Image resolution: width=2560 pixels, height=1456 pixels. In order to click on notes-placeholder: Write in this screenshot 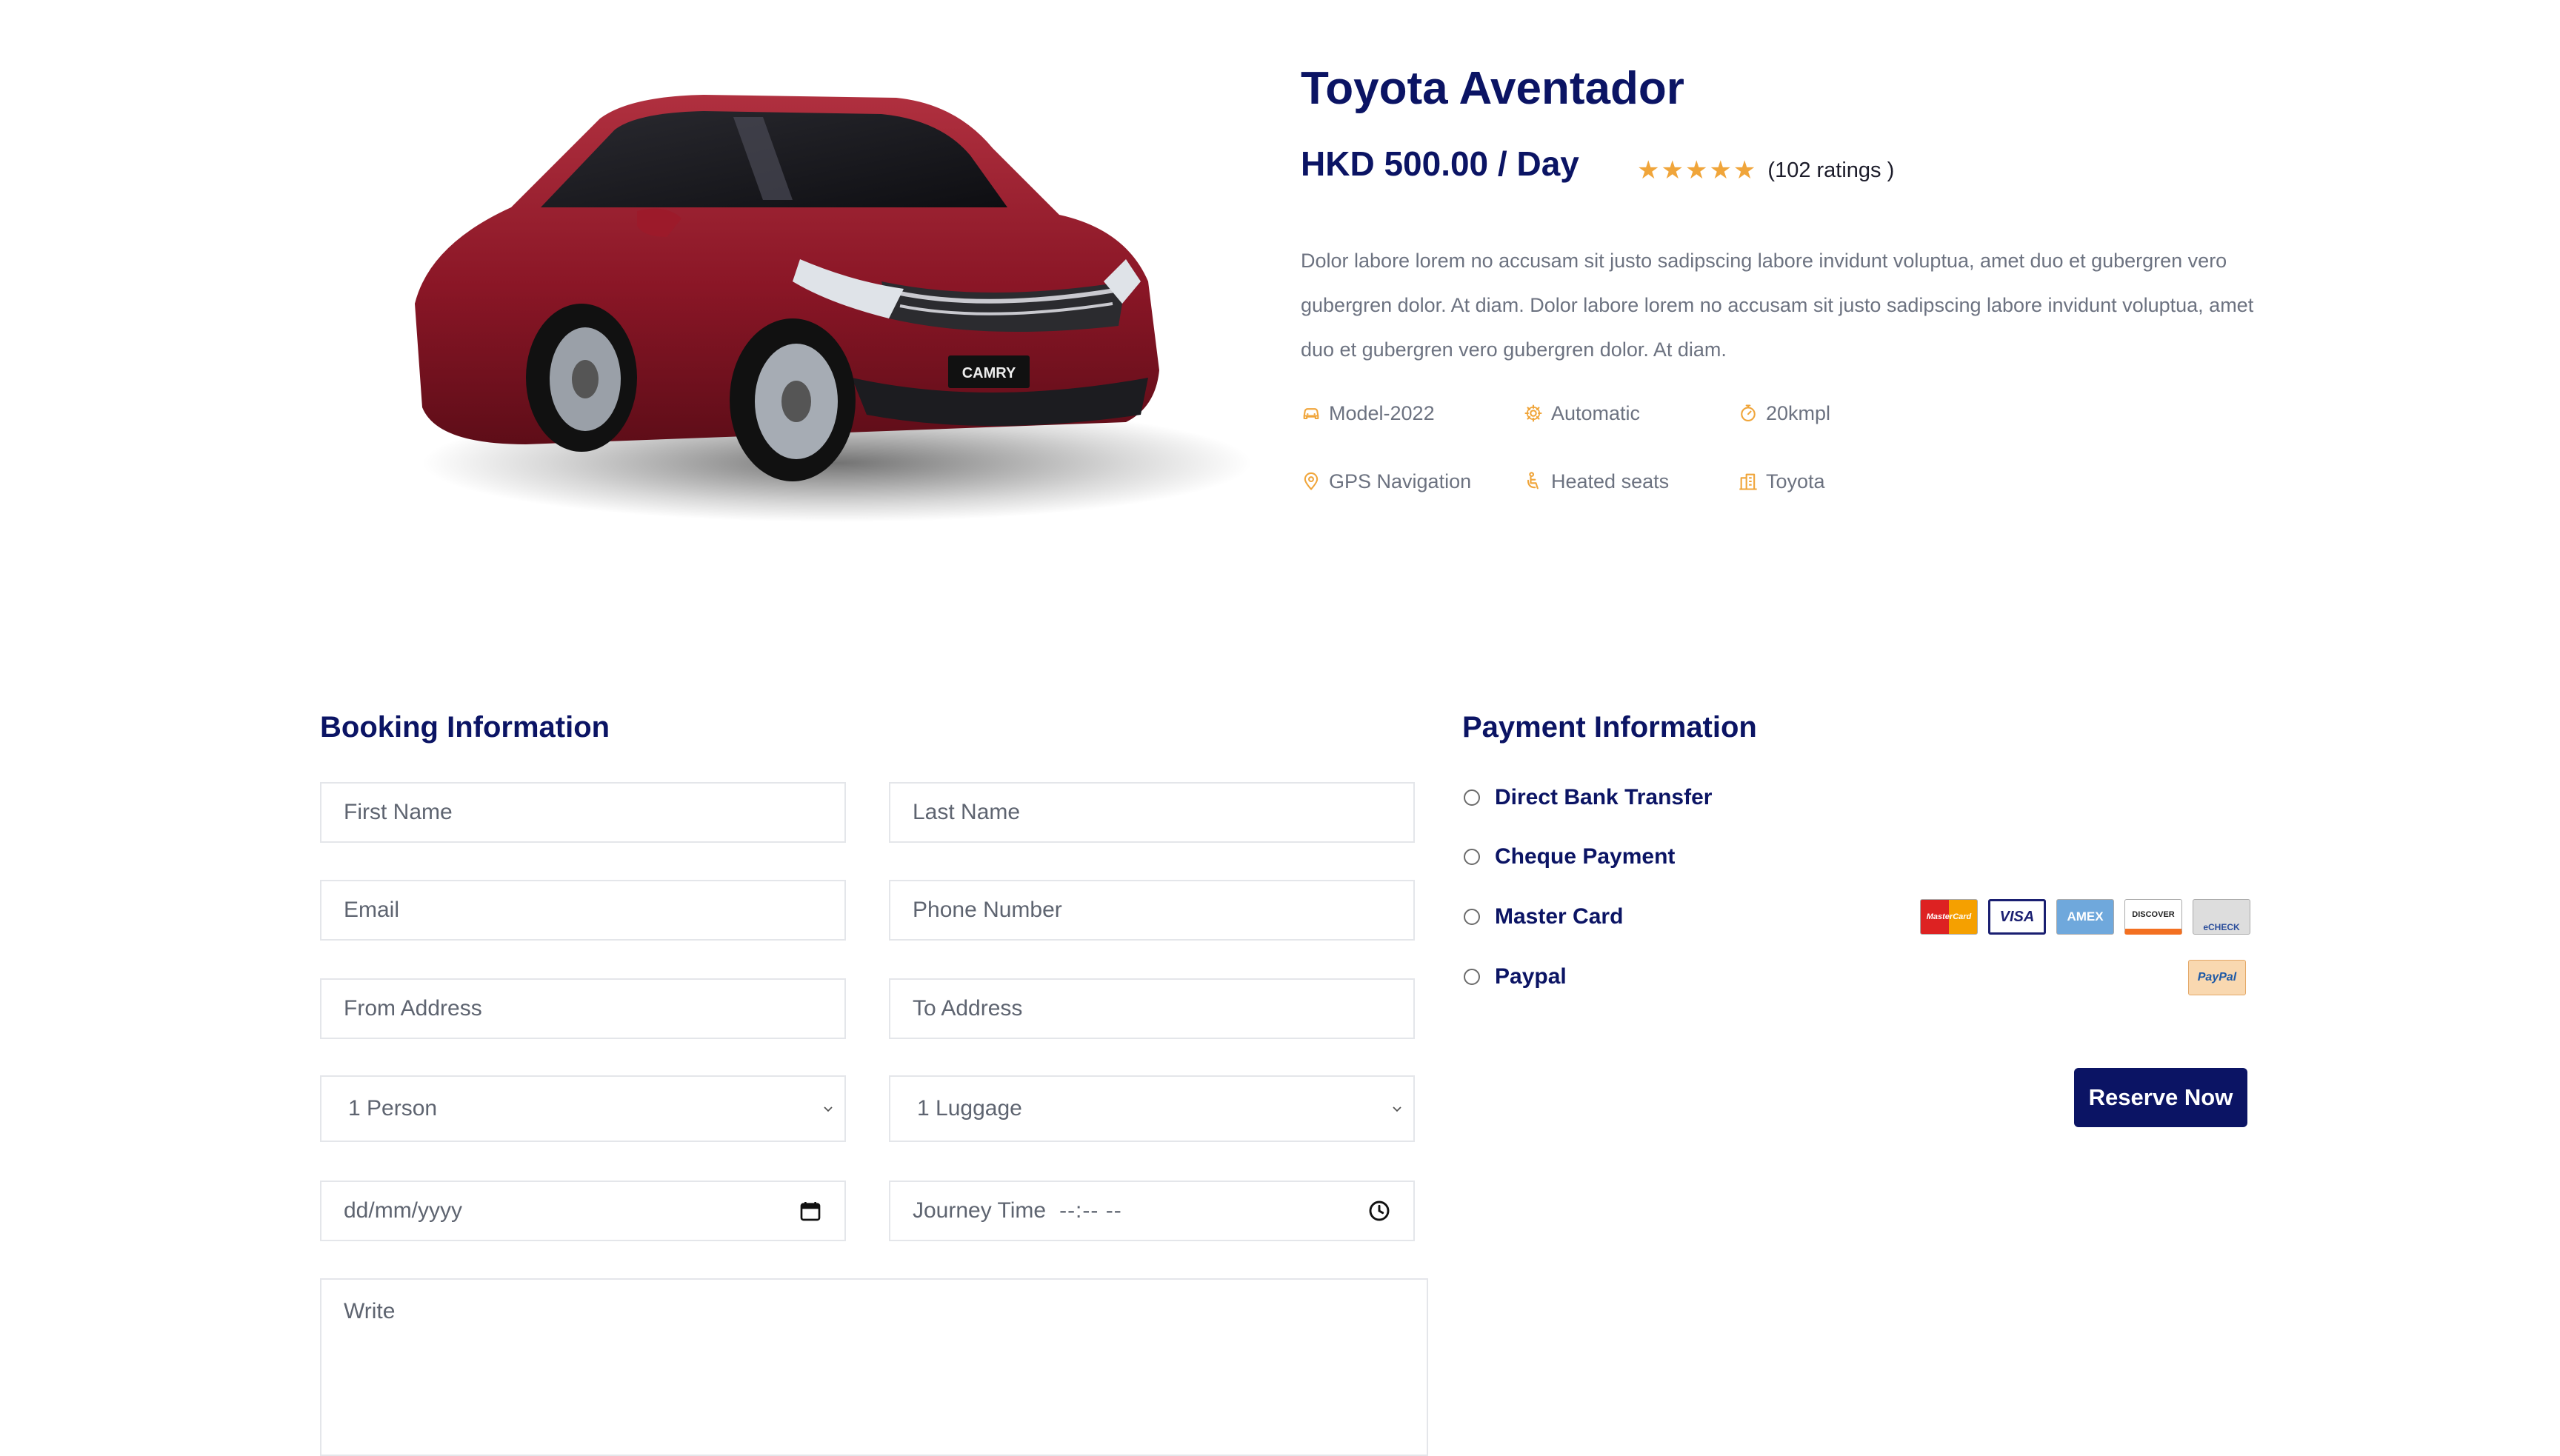, I will do `click(370, 1311)`.